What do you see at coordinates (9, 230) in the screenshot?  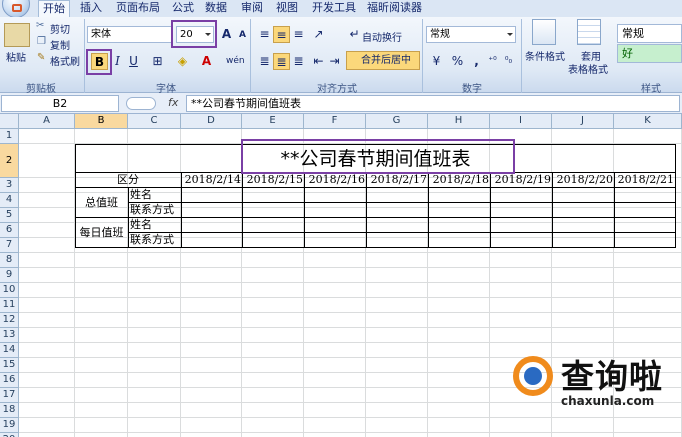 I see `row-header-6: 6` at bounding box center [9, 230].